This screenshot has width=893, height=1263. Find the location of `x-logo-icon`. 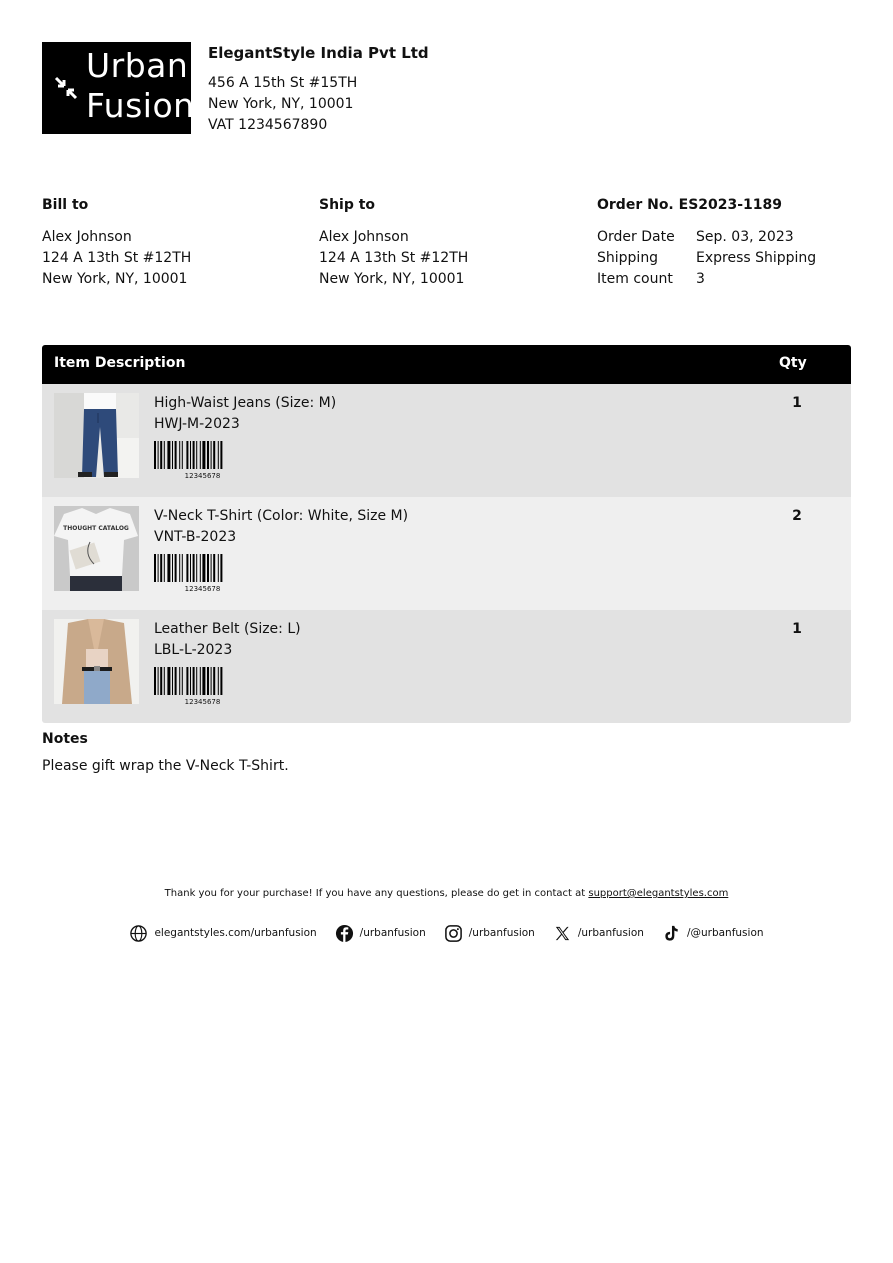

x-logo-icon is located at coordinates (562, 933).